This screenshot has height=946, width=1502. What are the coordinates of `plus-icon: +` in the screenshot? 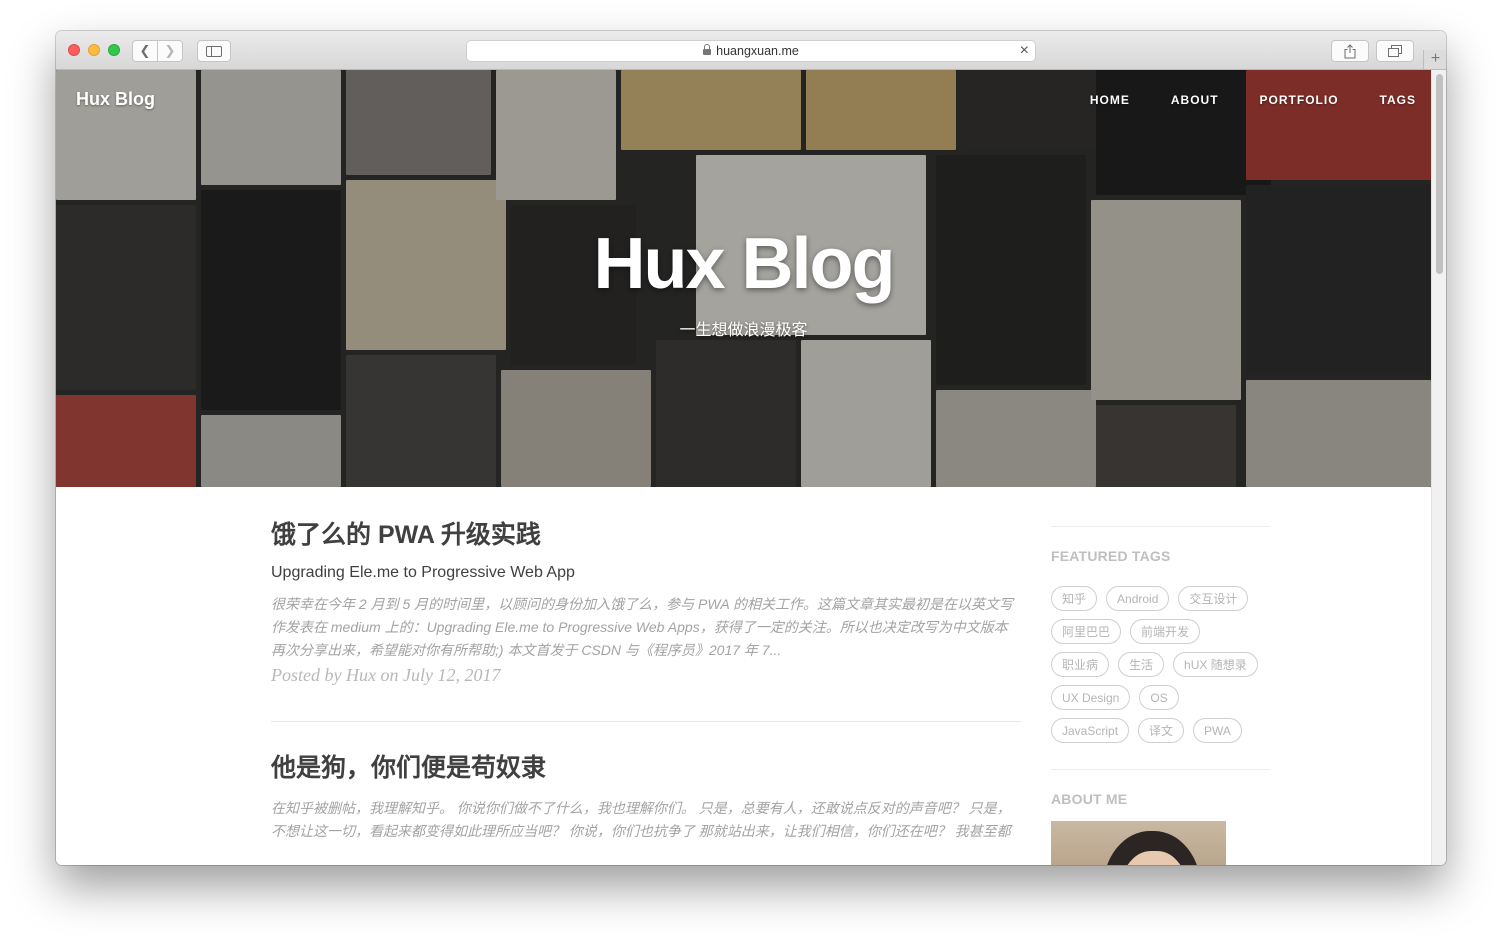 It's located at (1435, 58).